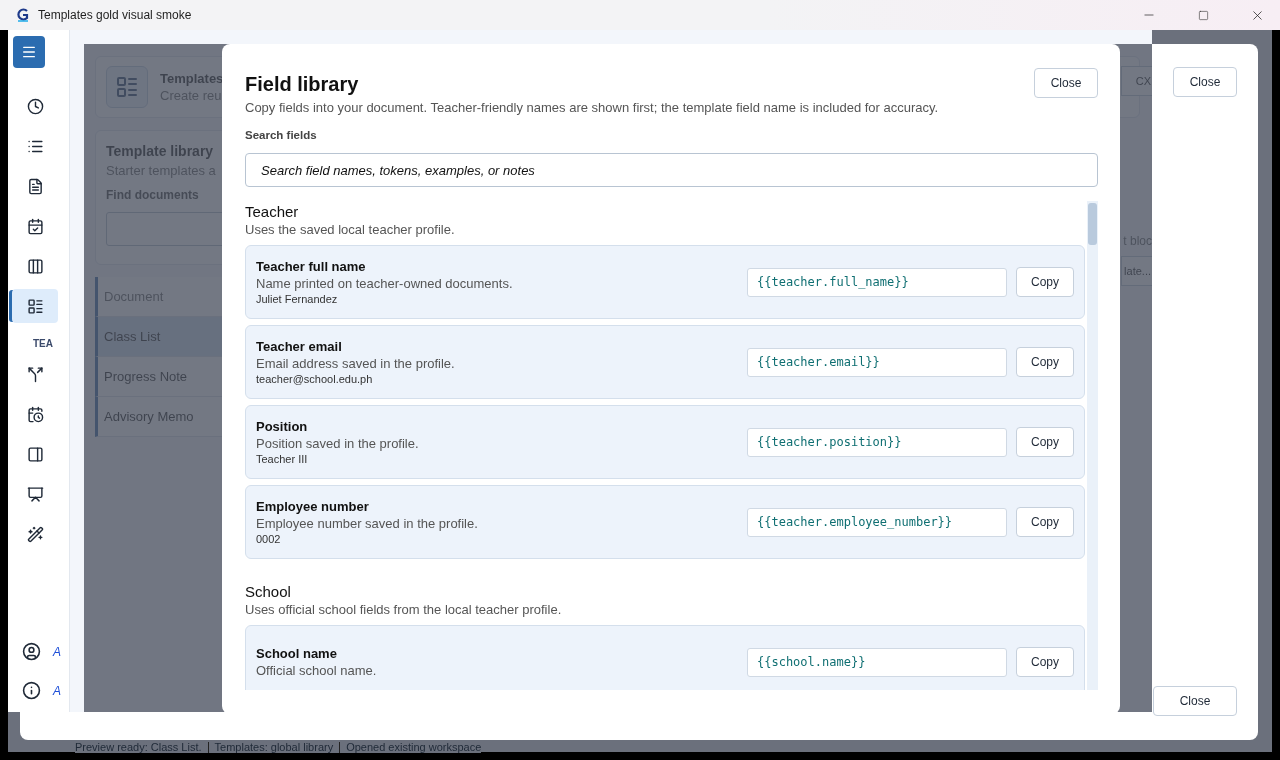 This screenshot has height=760, width=1280. Describe the element at coordinates (35, 534) in the screenshot. I see `wand-icon` at that location.